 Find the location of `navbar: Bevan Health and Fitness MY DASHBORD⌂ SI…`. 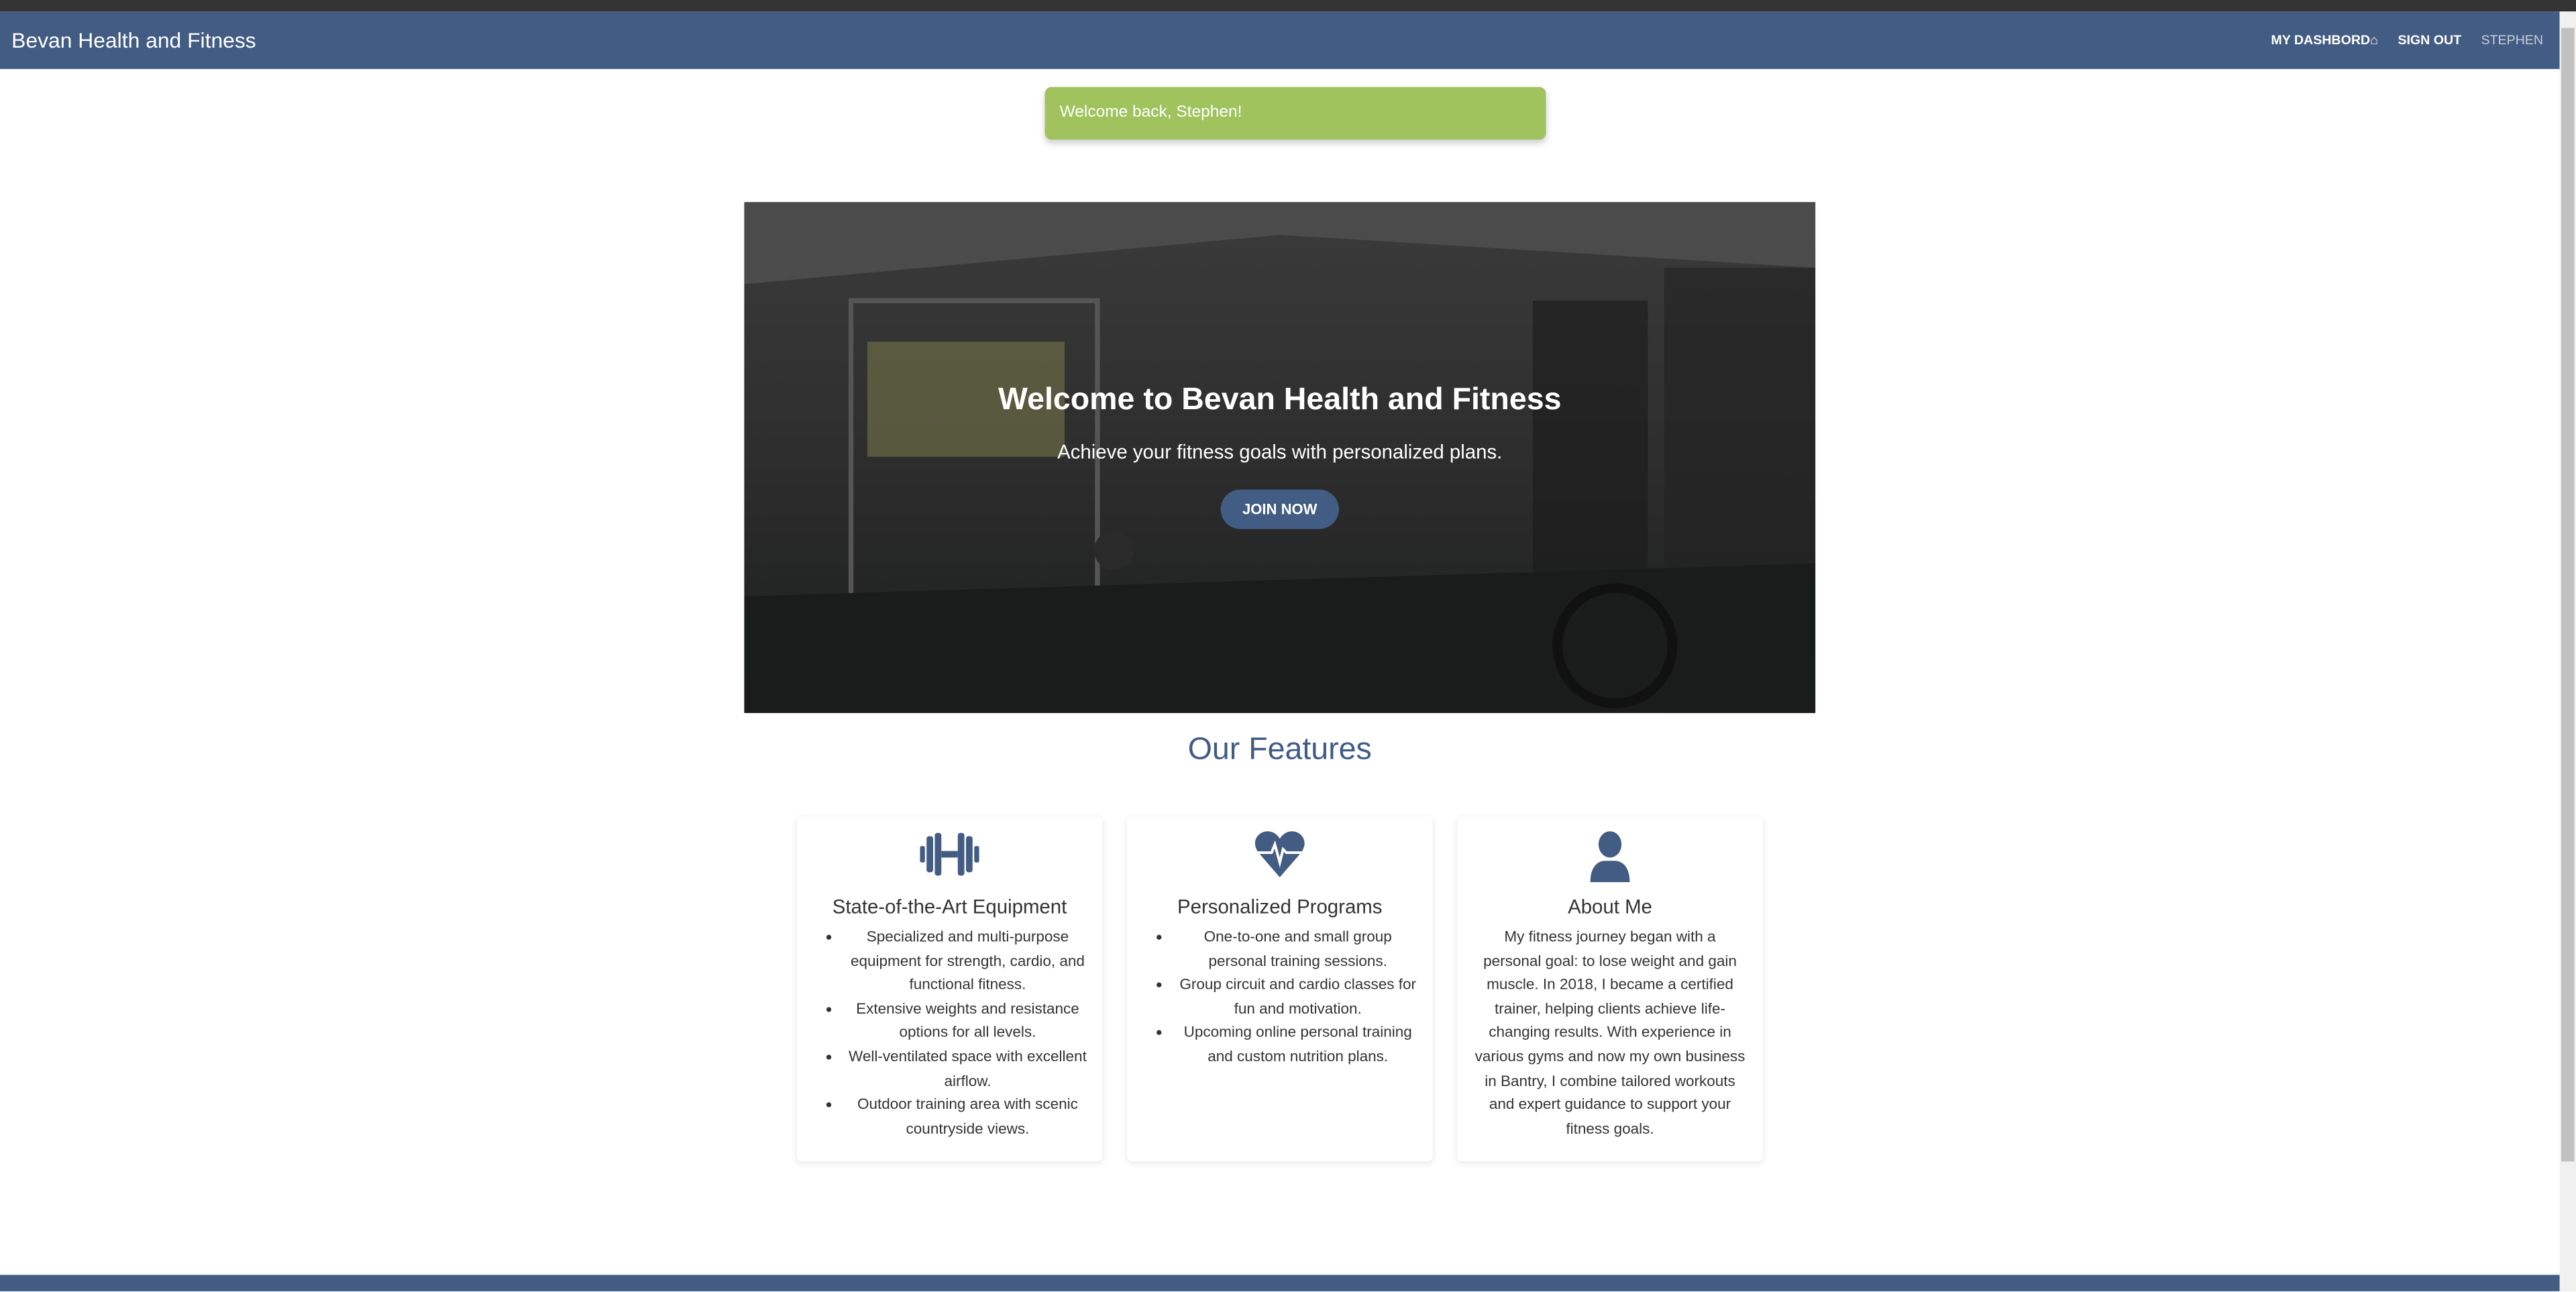

navbar: Bevan Health and Fitness MY DASHBORD⌂ SI… is located at coordinates (1280, 40).